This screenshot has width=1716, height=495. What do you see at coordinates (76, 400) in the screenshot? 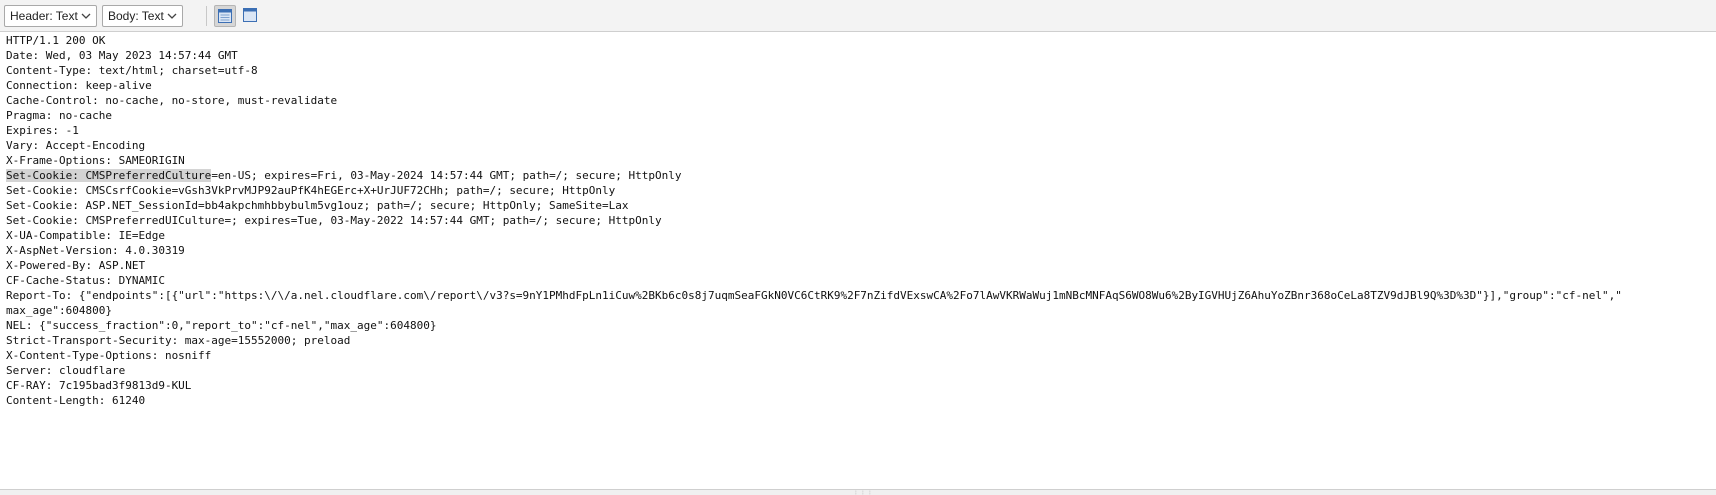
I see `header-line: Content-Length: 61240` at bounding box center [76, 400].